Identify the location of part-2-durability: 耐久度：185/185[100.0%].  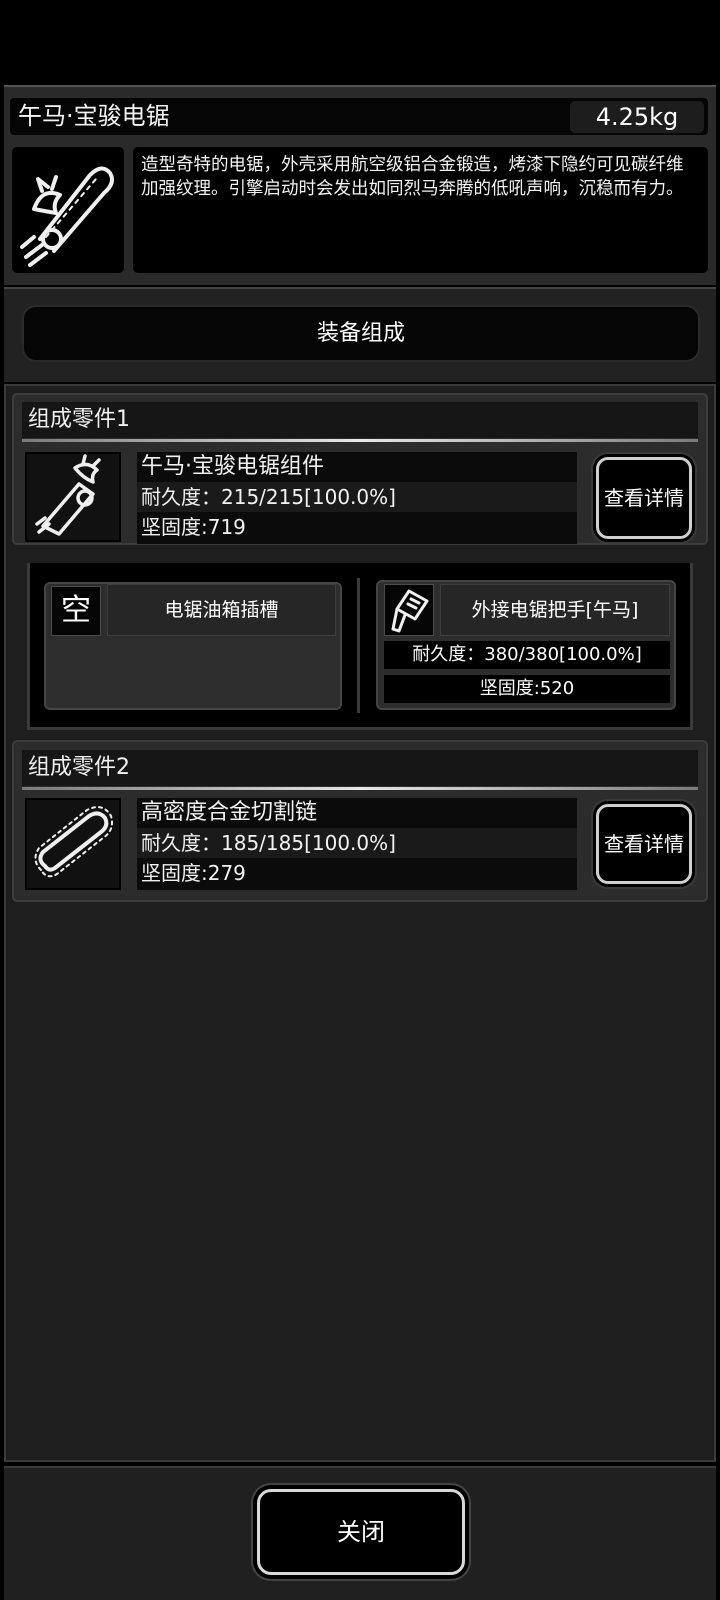
(357, 843).